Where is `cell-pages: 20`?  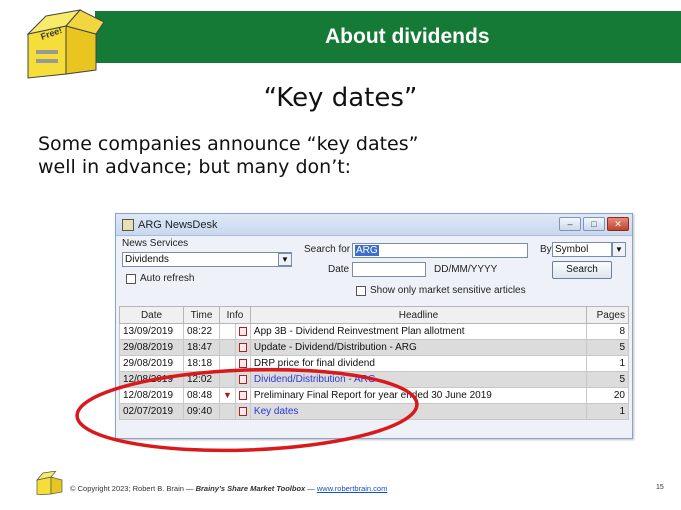
cell-pages: 20 is located at coordinates (607, 395).